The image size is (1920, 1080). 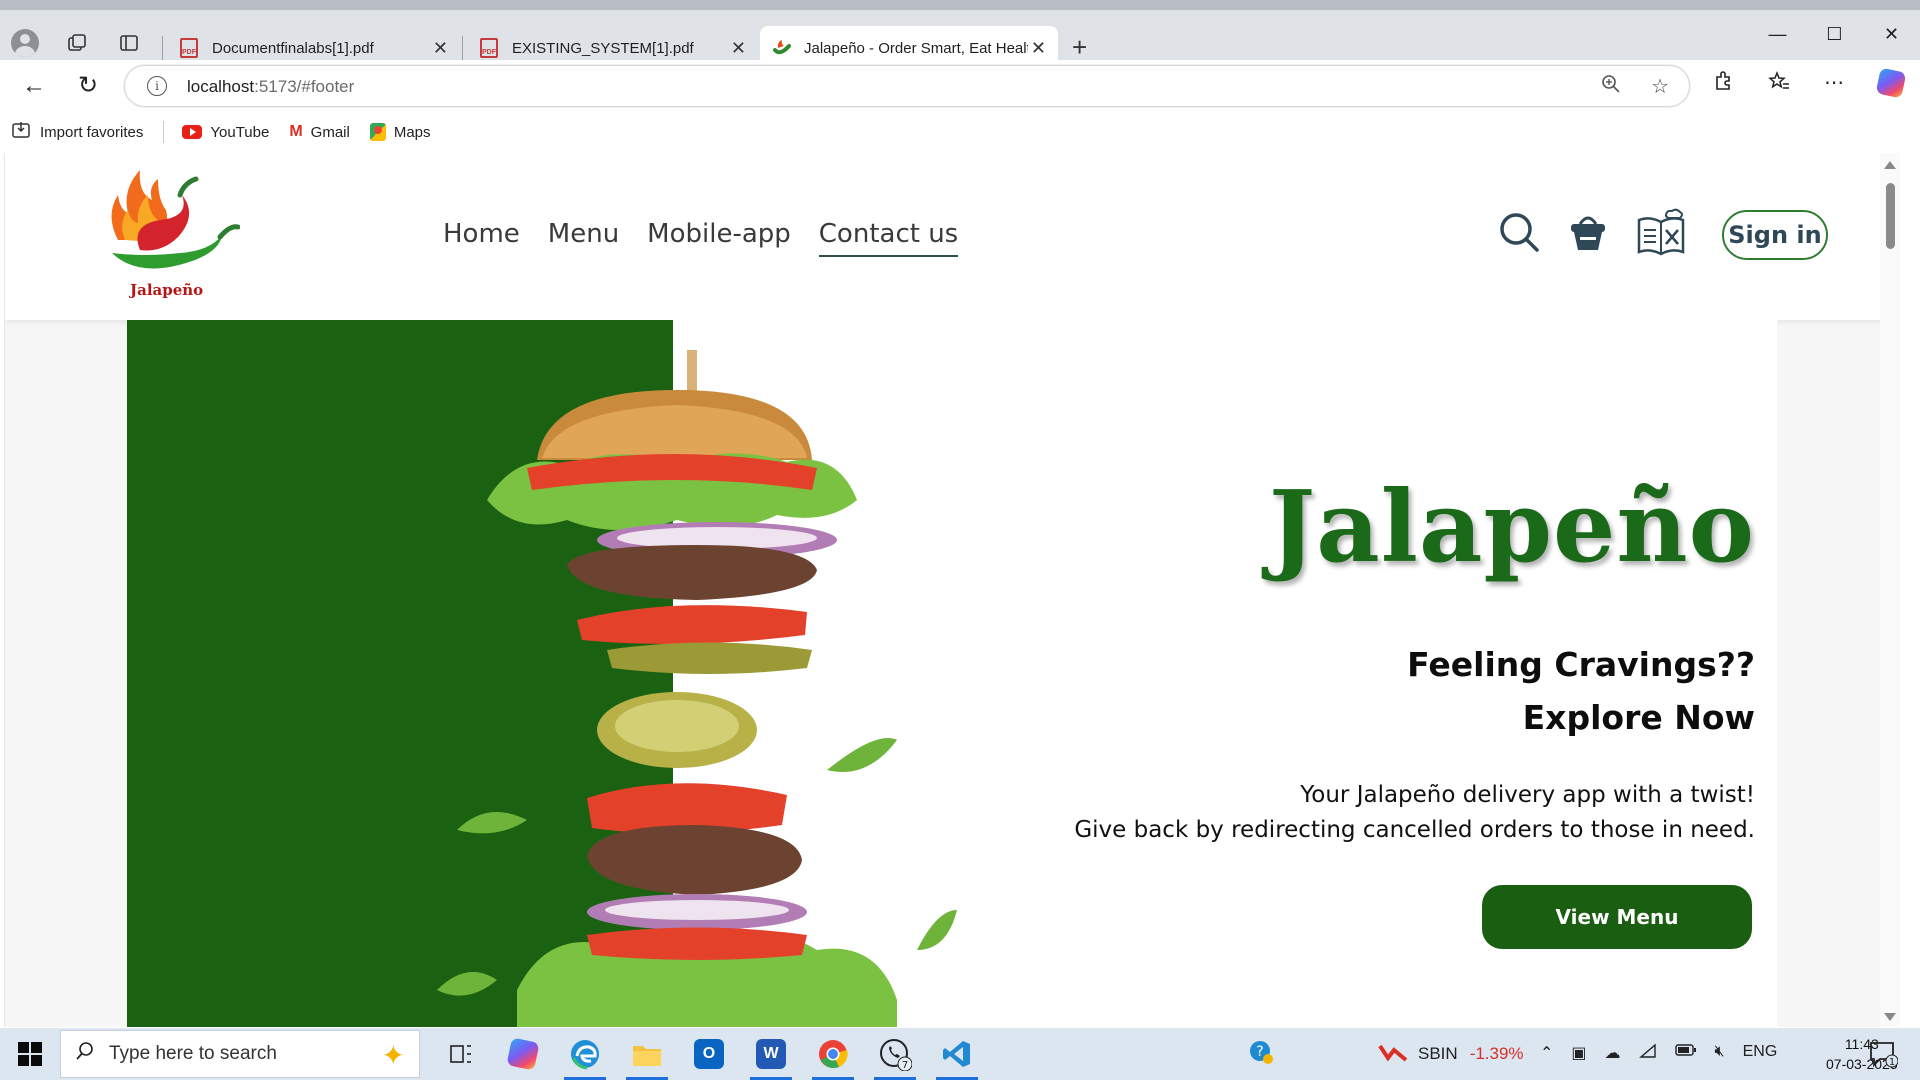 What do you see at coordinates (77, 43) in the screenshot?
I see `workspaces-icon` at bounding box center [77, 43].